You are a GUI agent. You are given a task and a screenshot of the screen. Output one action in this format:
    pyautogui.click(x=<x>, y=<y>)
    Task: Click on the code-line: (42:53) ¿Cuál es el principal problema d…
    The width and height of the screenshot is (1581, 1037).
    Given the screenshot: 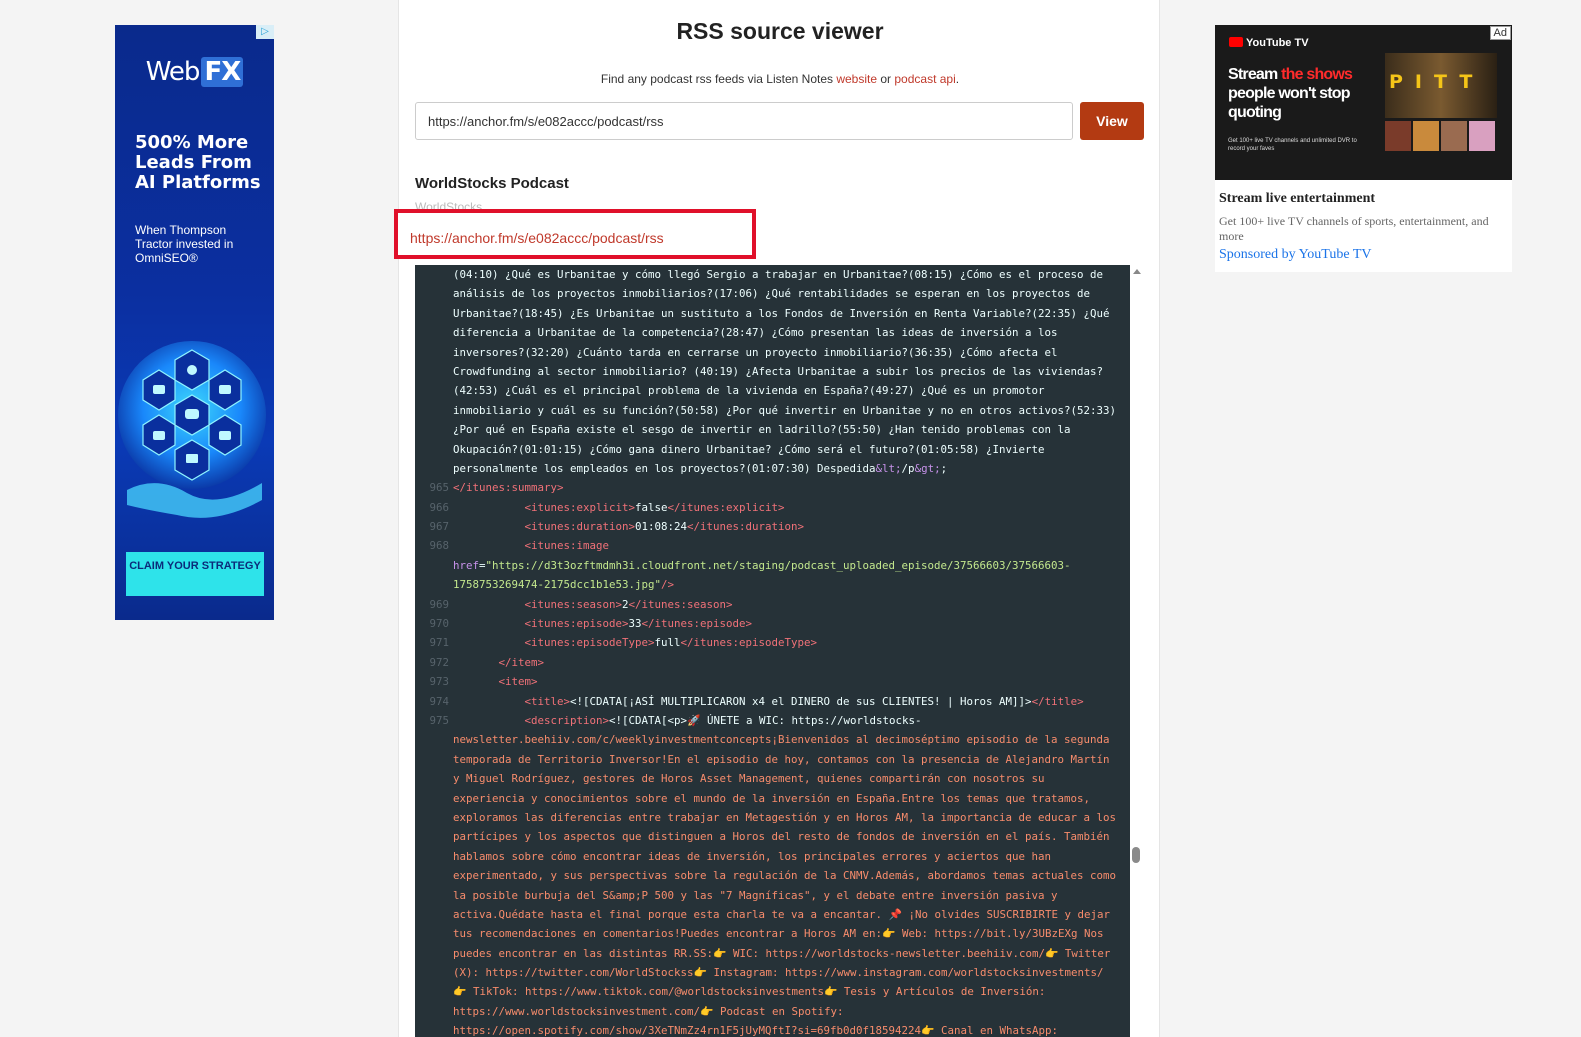 What is the action you would take?
    pyautogui.click(x=772, y=390)
    